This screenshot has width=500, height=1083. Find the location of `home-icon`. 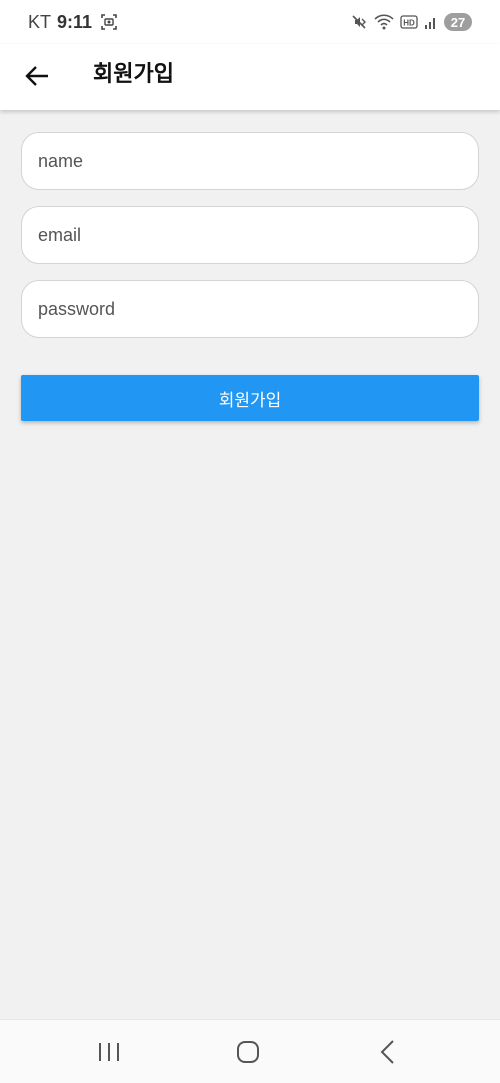

home-icon is located at coordinates (248, 1052).